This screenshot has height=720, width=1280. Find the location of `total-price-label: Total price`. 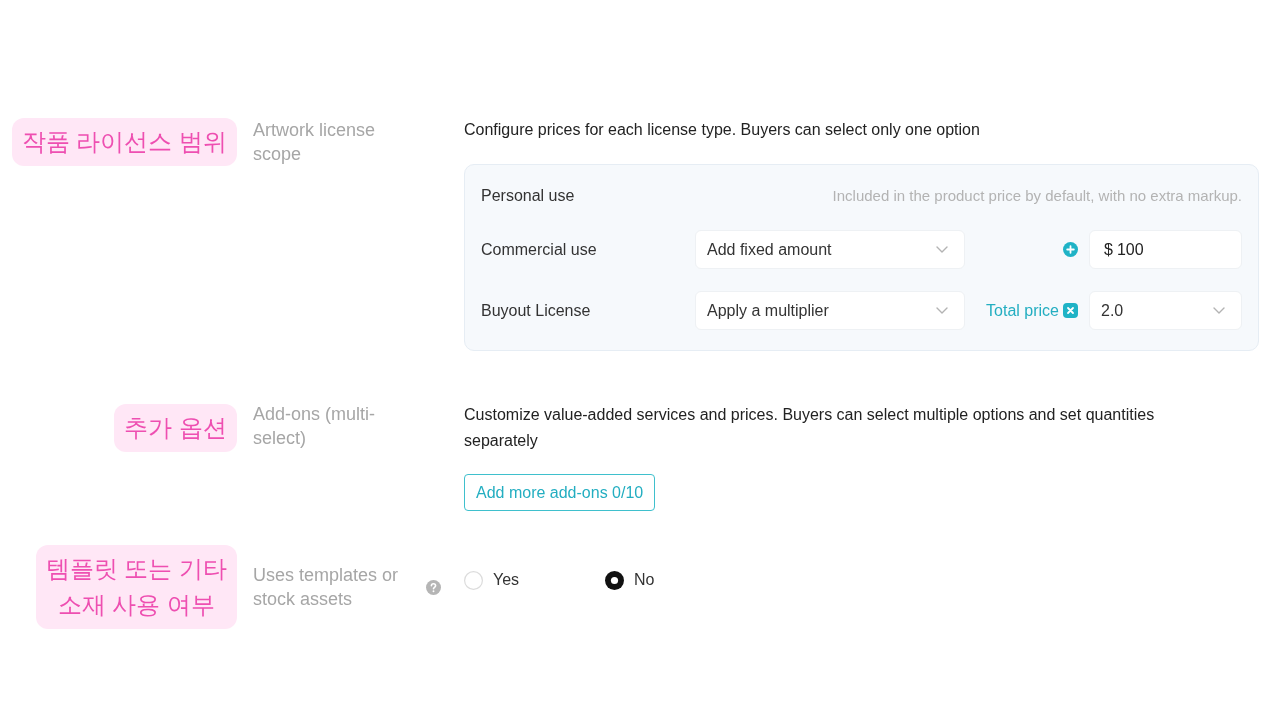

total-price-label: Total price is located at coordinates (1022, 310).